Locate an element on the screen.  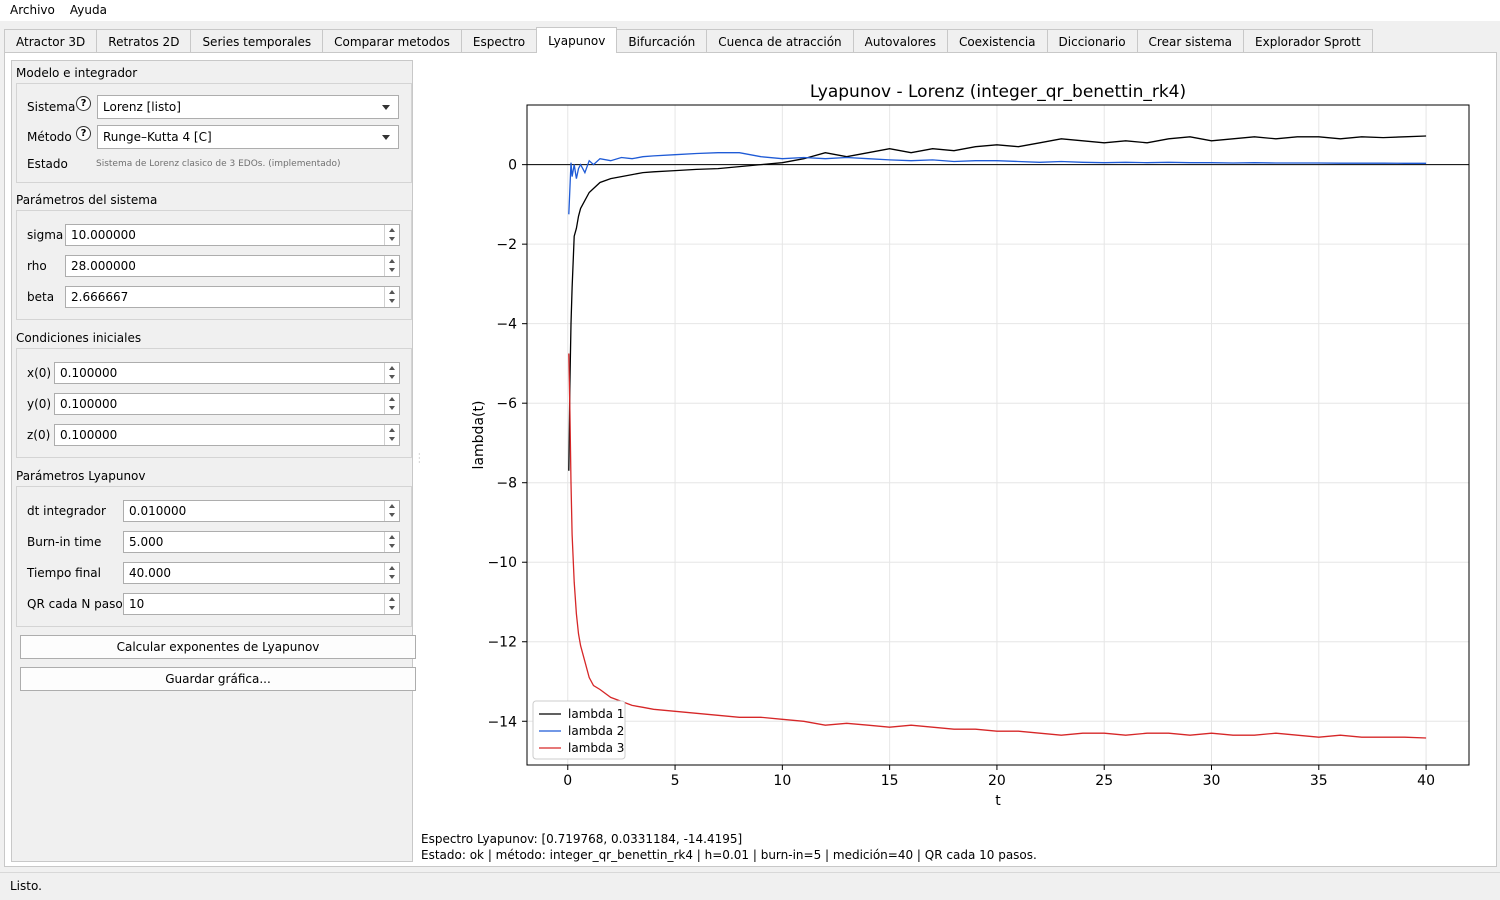
x-tick-label: 40 is located at coordinates (1426, 781).